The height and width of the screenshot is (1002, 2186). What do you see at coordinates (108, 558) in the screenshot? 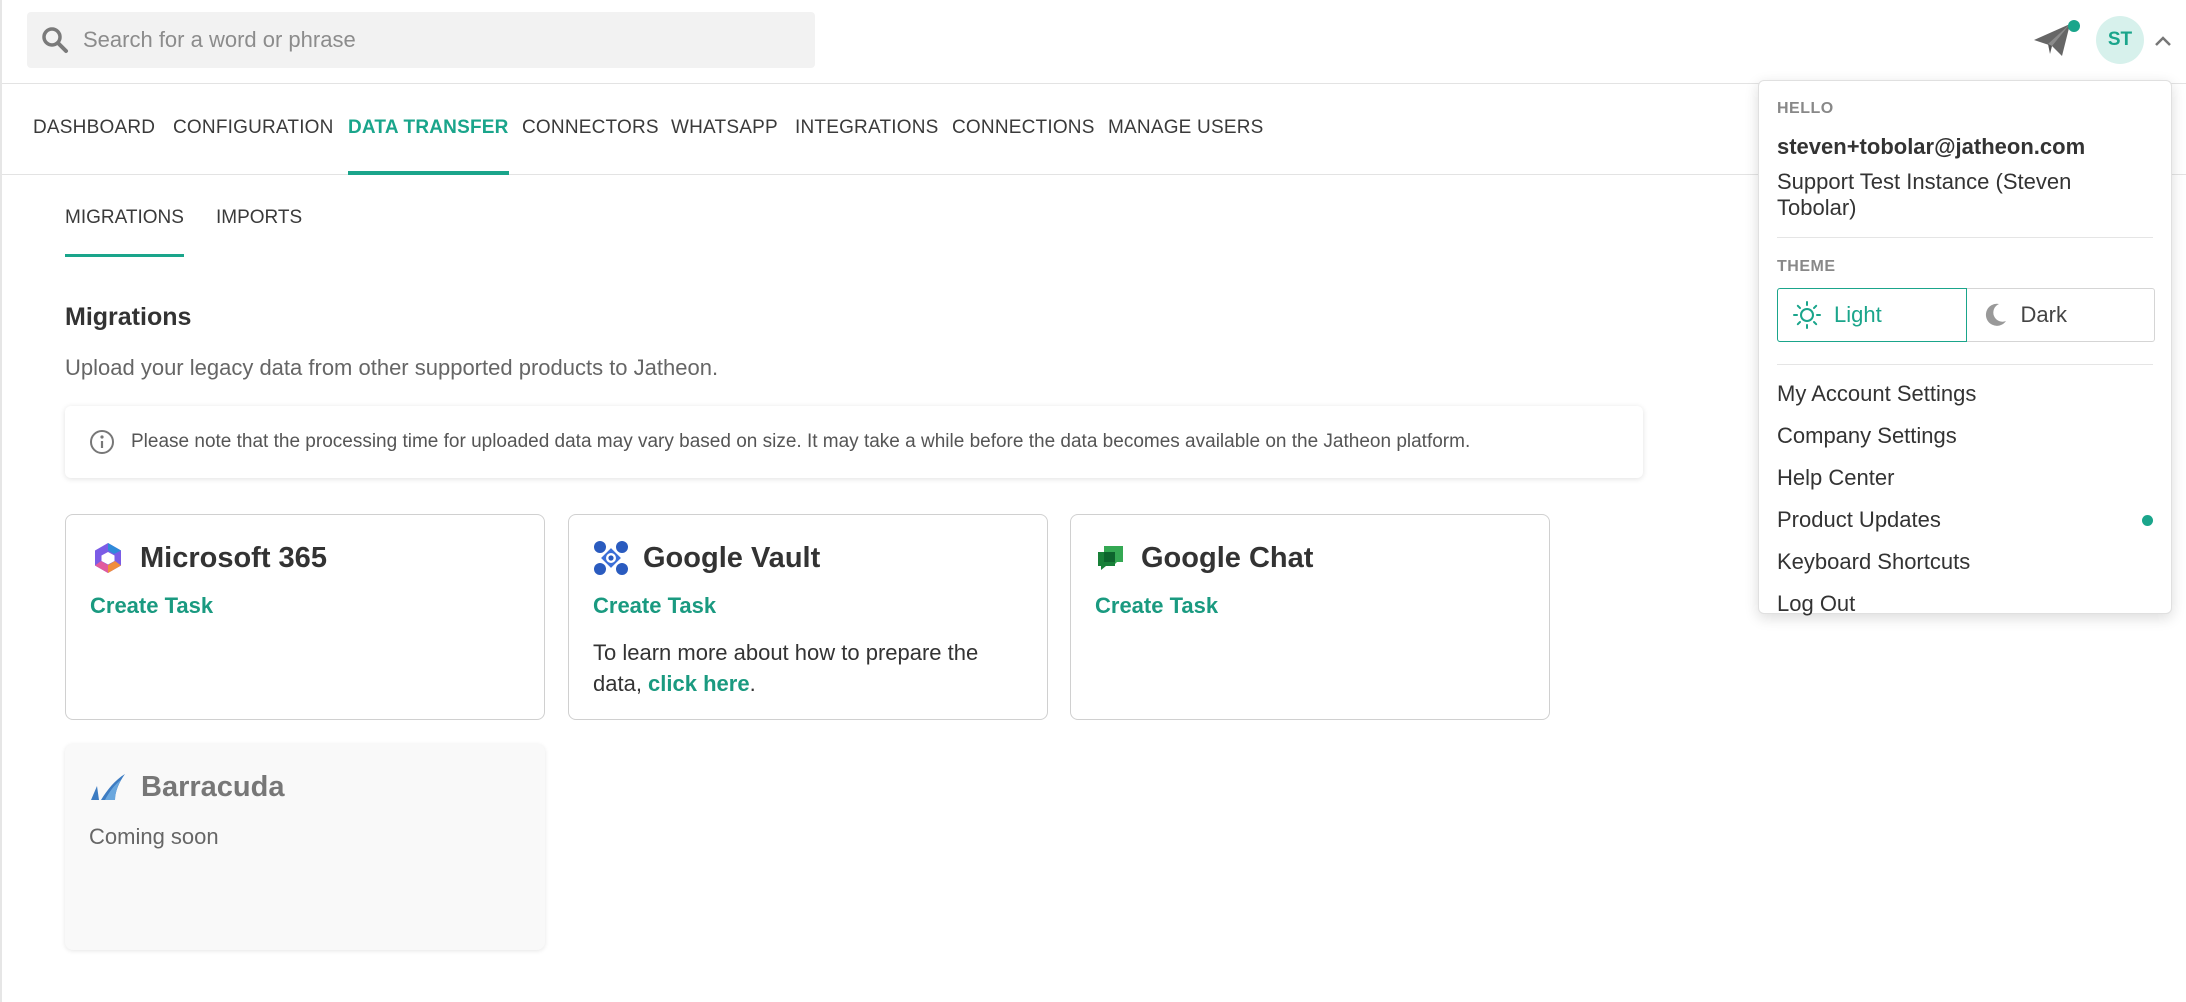
I see `microsoft-365-icon` at bounding box center [108, 558].